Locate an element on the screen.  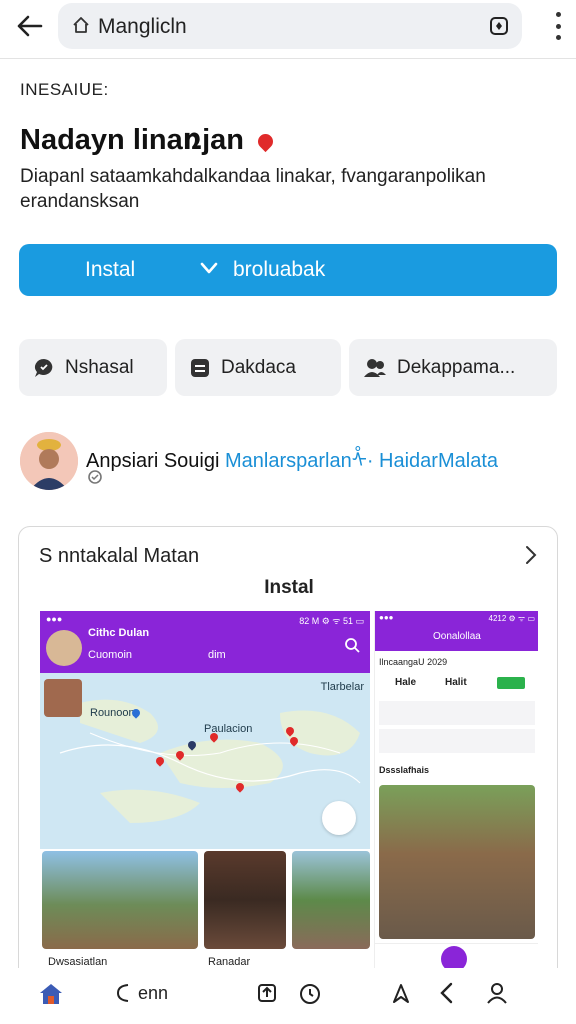
developer-name: Anpsiari Souigi is located at coordinates (153, 461).